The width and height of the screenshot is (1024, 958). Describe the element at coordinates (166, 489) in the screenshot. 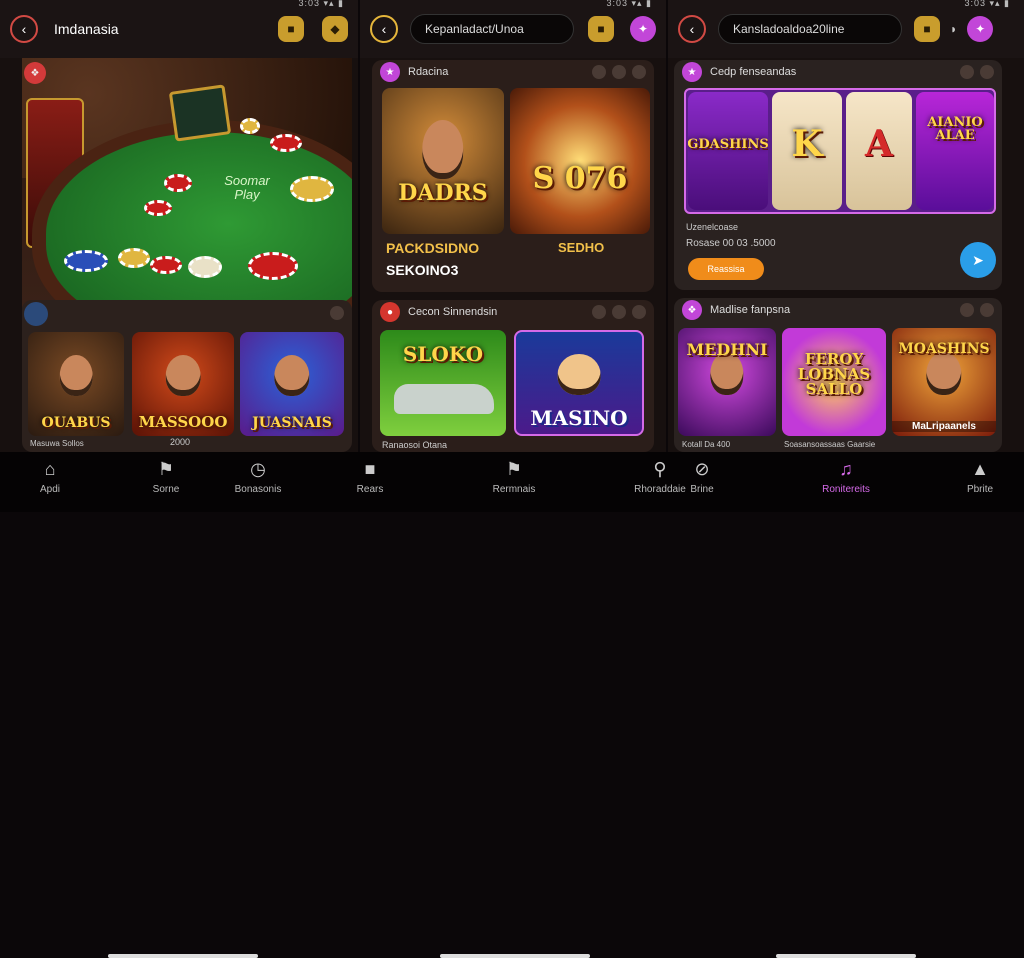

I see `nav-label: Sorne` at that location.